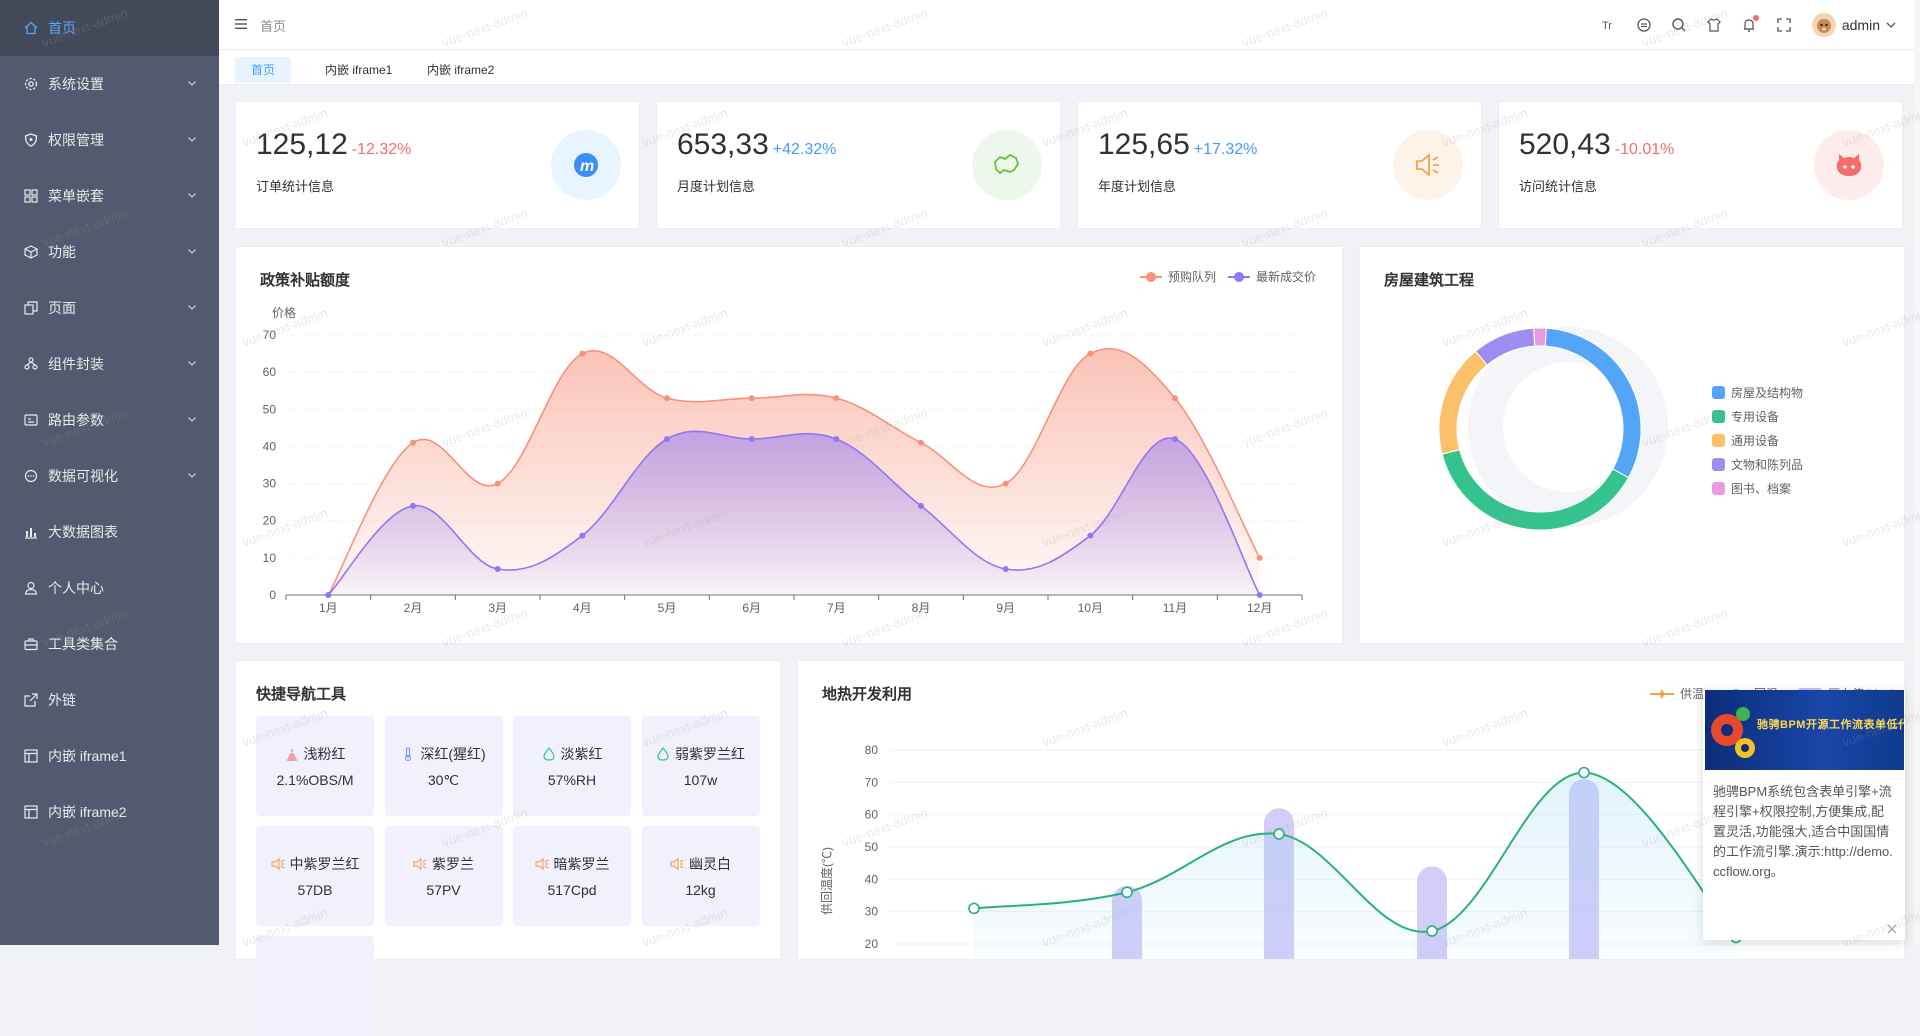 This screenshot has height=1036, width=1920. What do you see at coordinates (109, 588) in the screenshot?
I see `sidebar-item-10: 个人中心` at bounding box center [109, 588].